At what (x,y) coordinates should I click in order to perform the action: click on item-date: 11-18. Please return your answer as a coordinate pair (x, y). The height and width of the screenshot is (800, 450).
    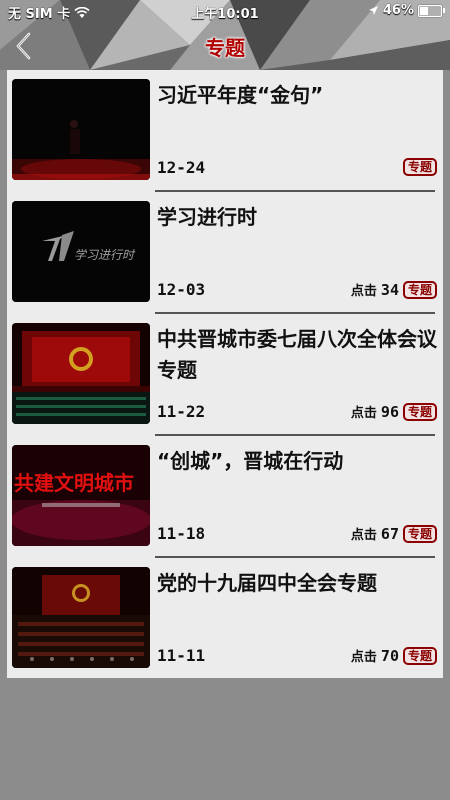
    Looking at the image, I should click on (181, 533).